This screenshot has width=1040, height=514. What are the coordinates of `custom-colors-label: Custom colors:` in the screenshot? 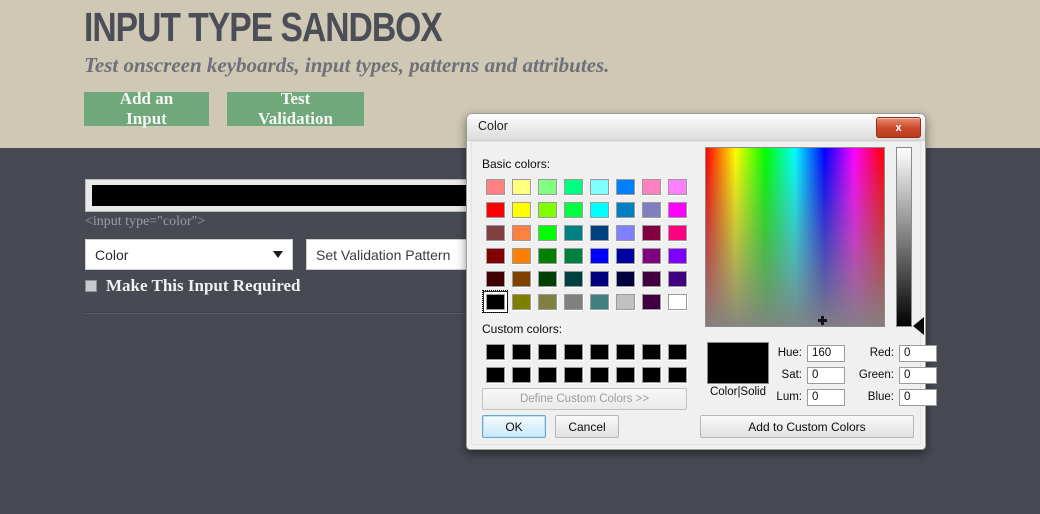 It's located at (522, 329).